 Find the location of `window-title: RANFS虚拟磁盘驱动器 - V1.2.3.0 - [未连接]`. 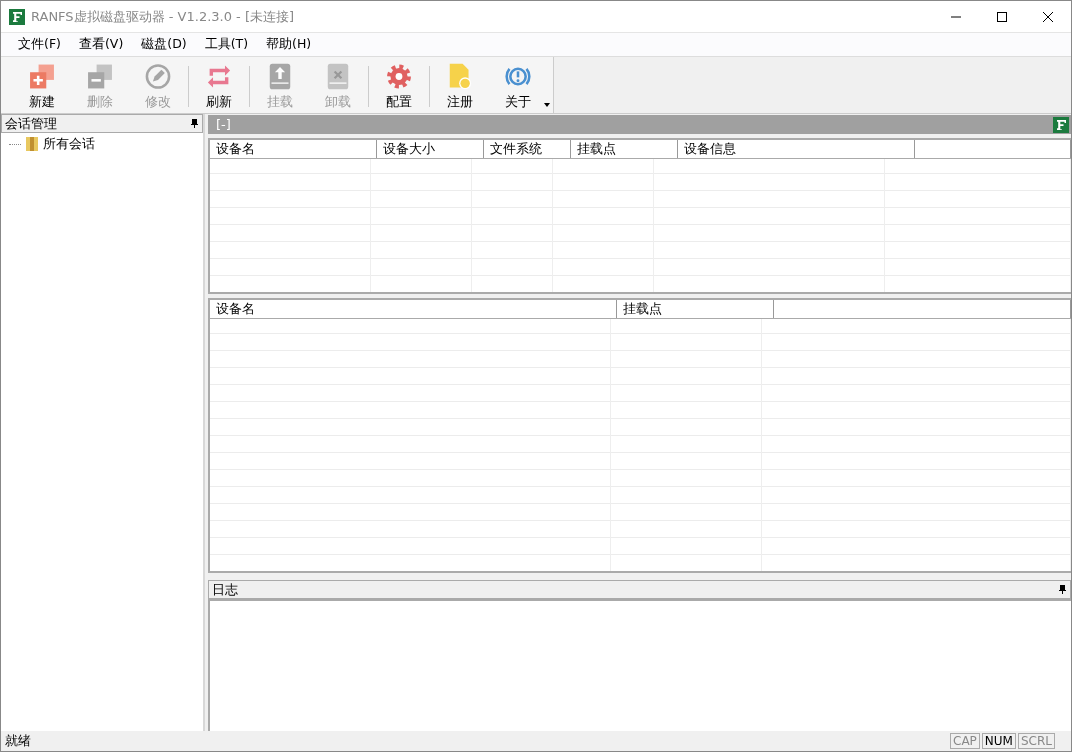

window-title: RANFS虚拟磁盘驱动器 - V1.2.3.0 - [未连接] is located at coordinates (163, 16).